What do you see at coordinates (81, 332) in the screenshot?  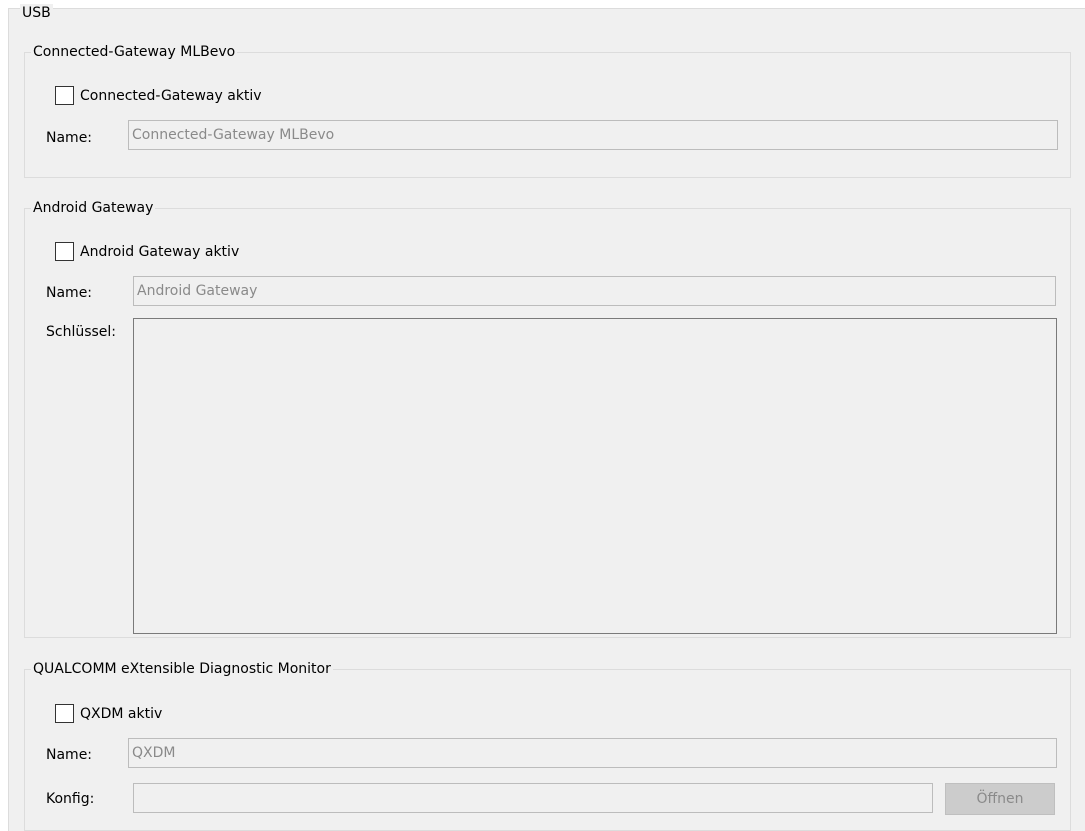 I see `android-gateway-key-label: Schlüssel:` at bounding box center [81, 332].